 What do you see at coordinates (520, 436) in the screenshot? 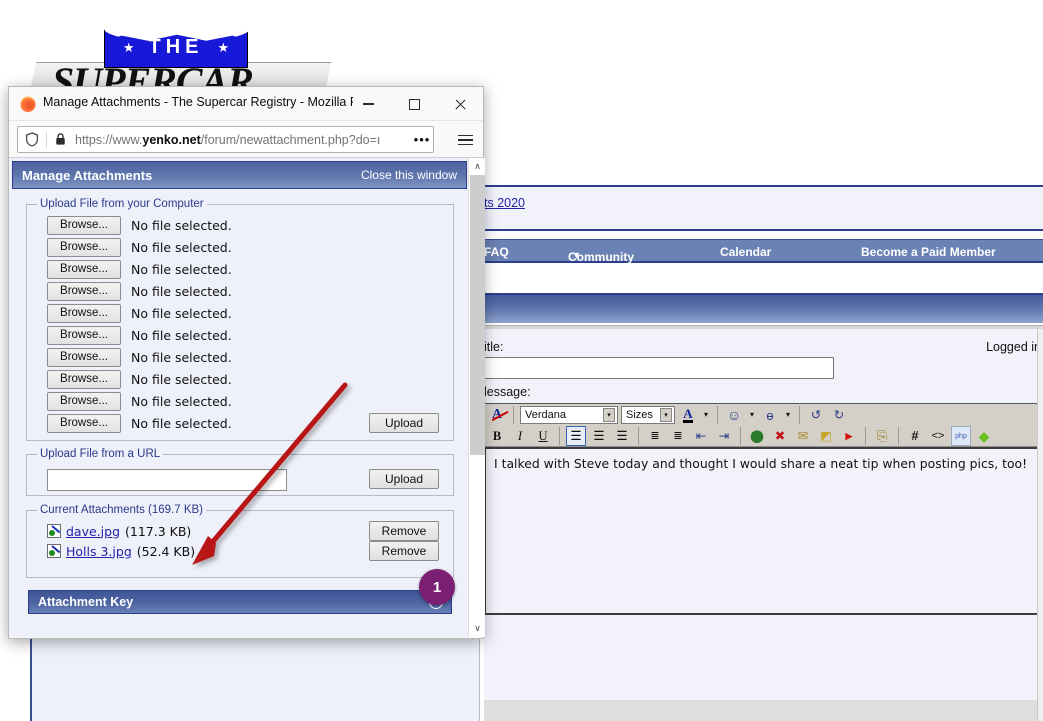
I see `italic-icon: I` at bounding box center [520, 436].